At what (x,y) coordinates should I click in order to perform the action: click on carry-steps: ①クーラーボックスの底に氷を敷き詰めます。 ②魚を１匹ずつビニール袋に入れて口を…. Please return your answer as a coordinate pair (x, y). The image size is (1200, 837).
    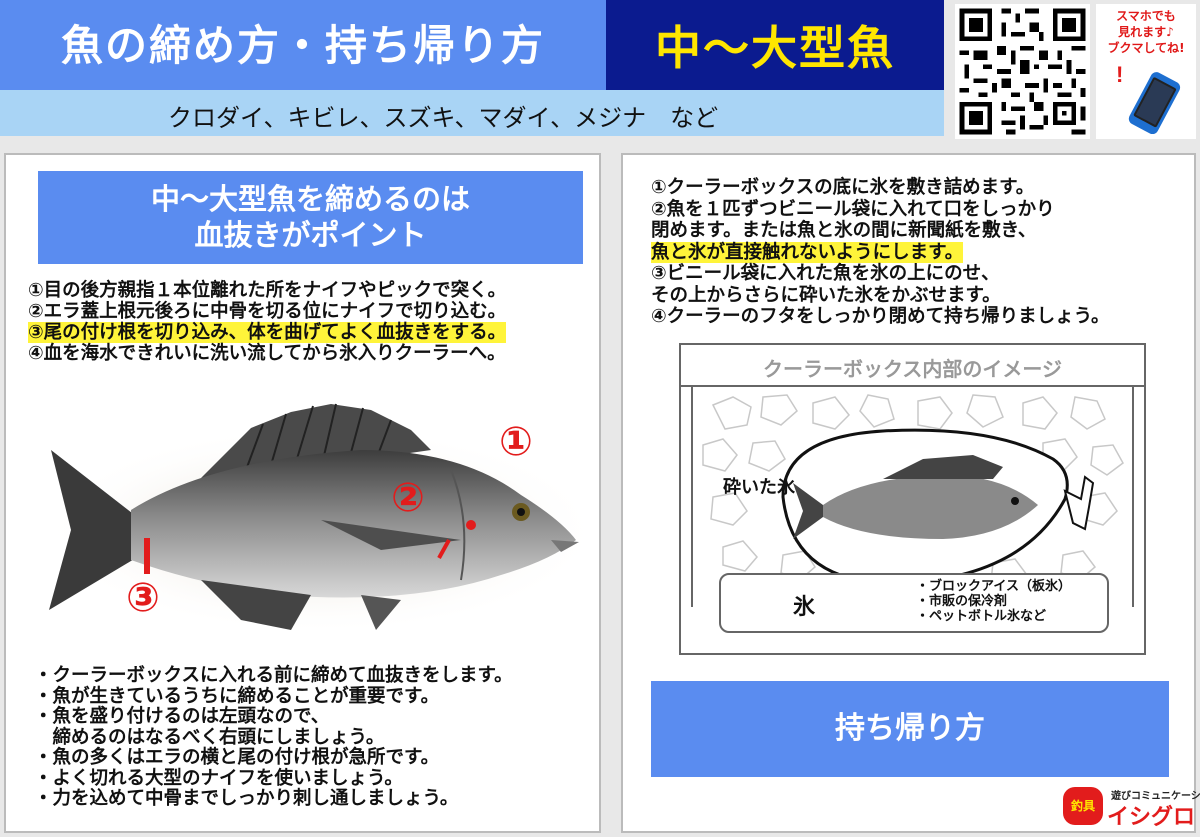
    Looking at the image, I should click on (880, 252).